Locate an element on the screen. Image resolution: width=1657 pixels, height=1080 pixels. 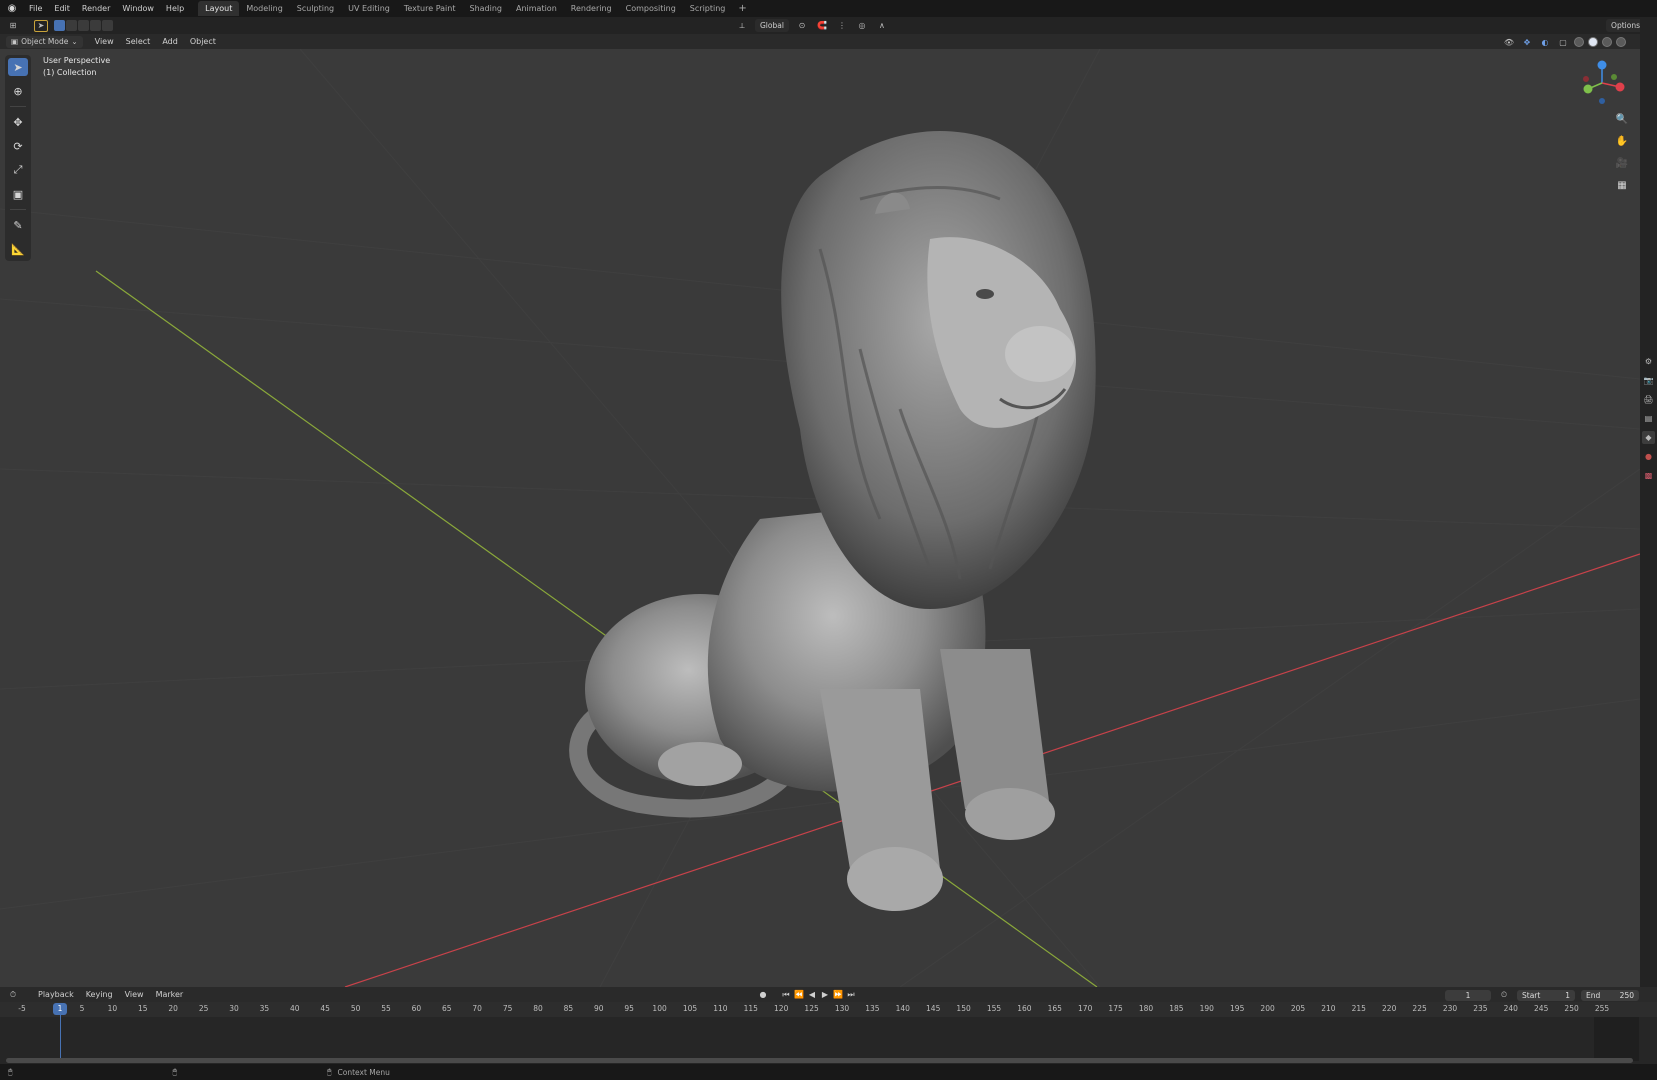
ortho-grid-icon: ▦ is located at coordinates (1622, 185).